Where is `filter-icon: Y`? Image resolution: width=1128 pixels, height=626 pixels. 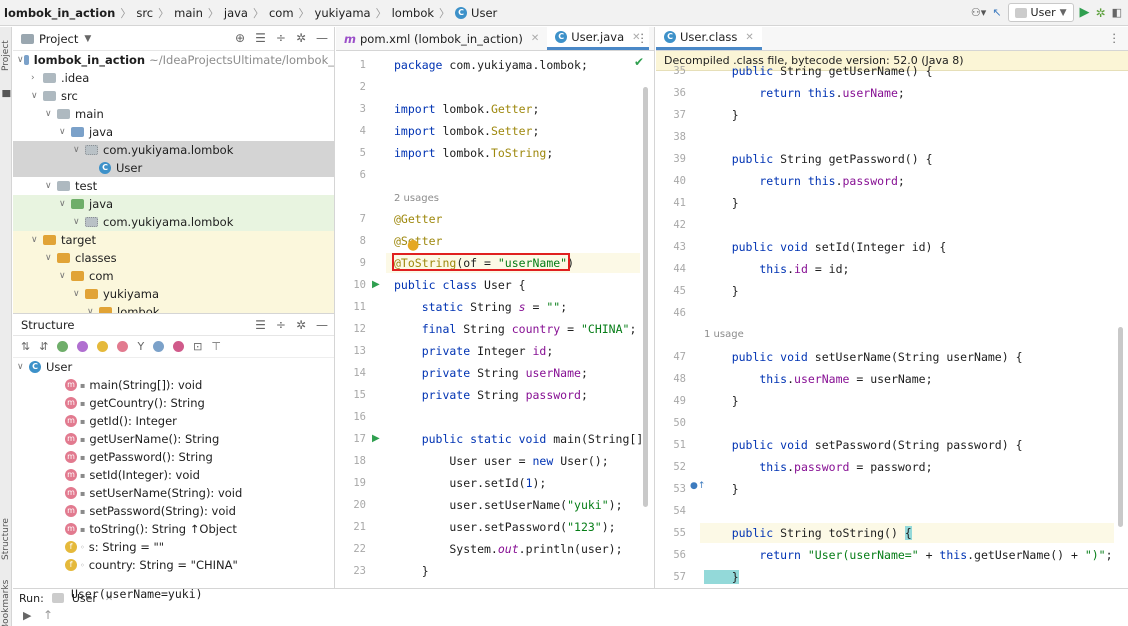 filter-icon: Y is located at coordinates (140, 346).